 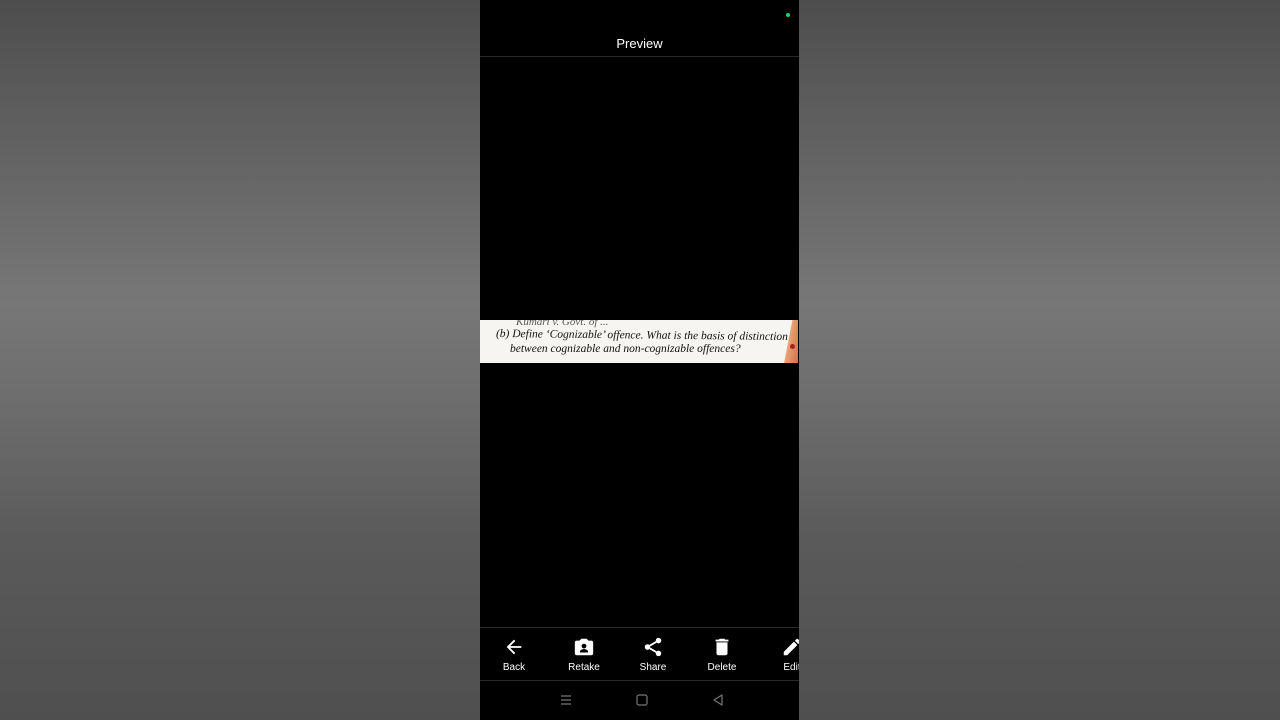 I want to click on back-button: Back, so click(x=514, y=654).